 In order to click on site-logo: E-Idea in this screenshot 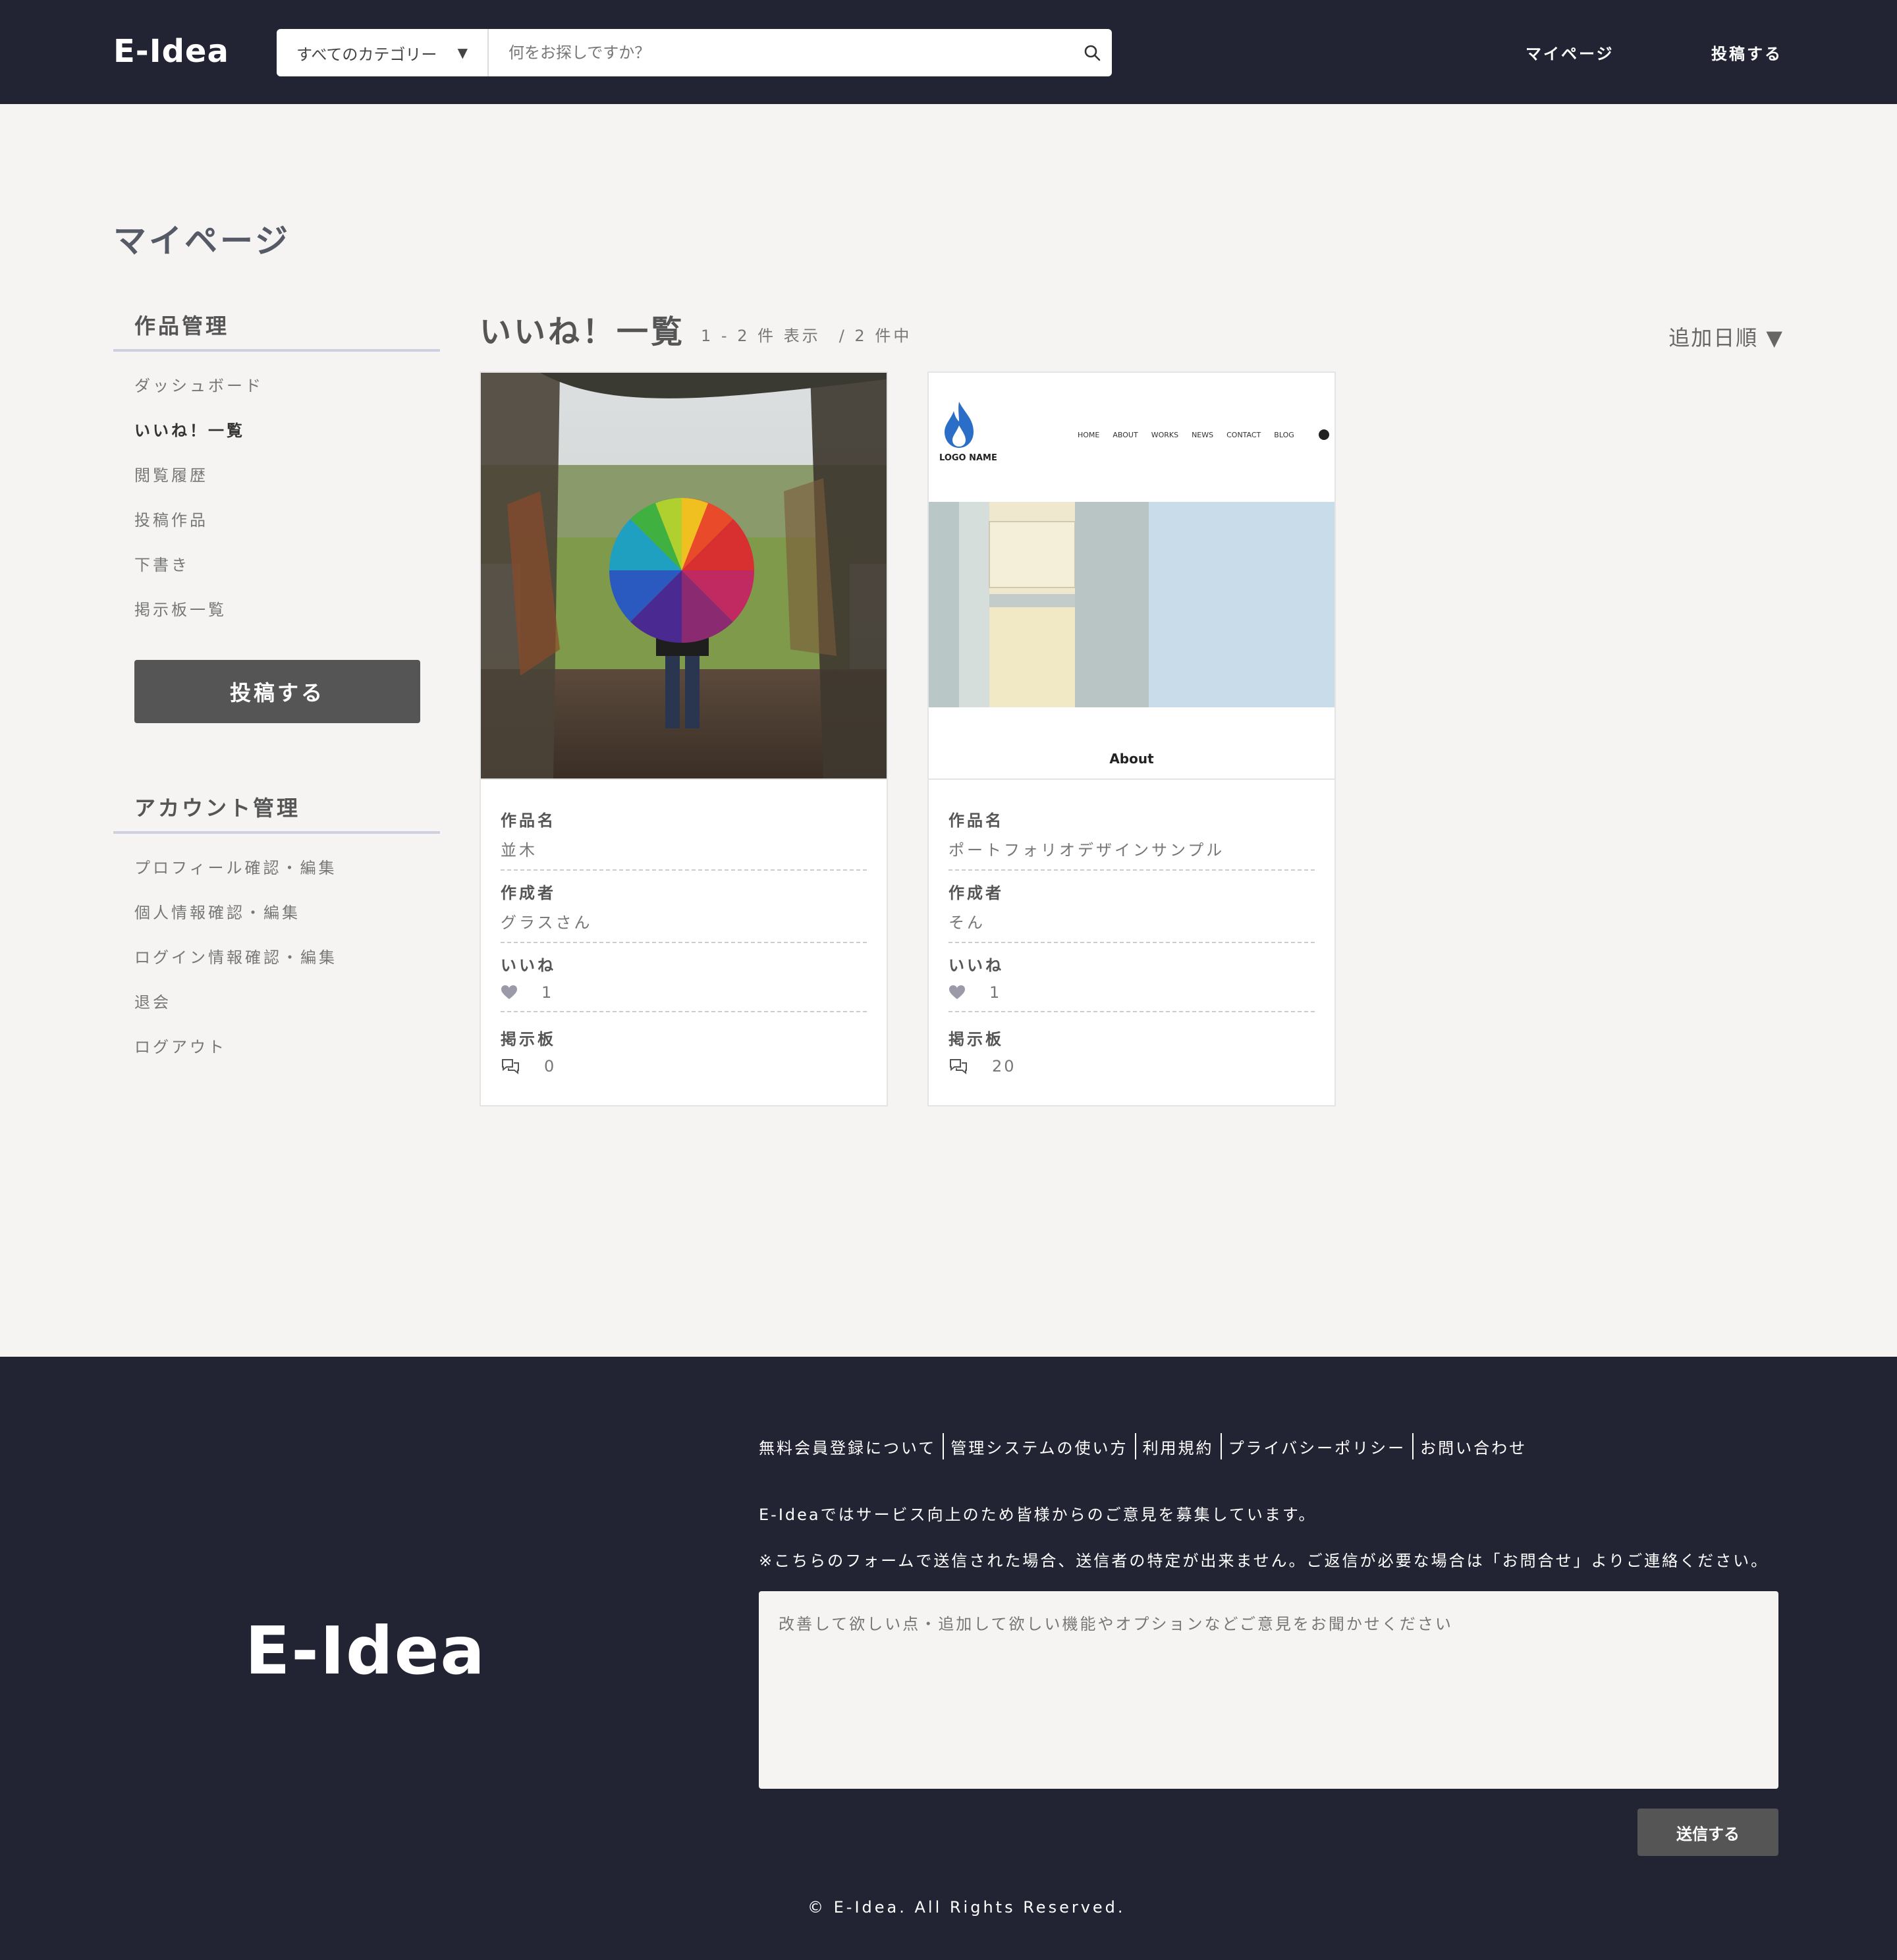, I will do `click(171, 51)`.